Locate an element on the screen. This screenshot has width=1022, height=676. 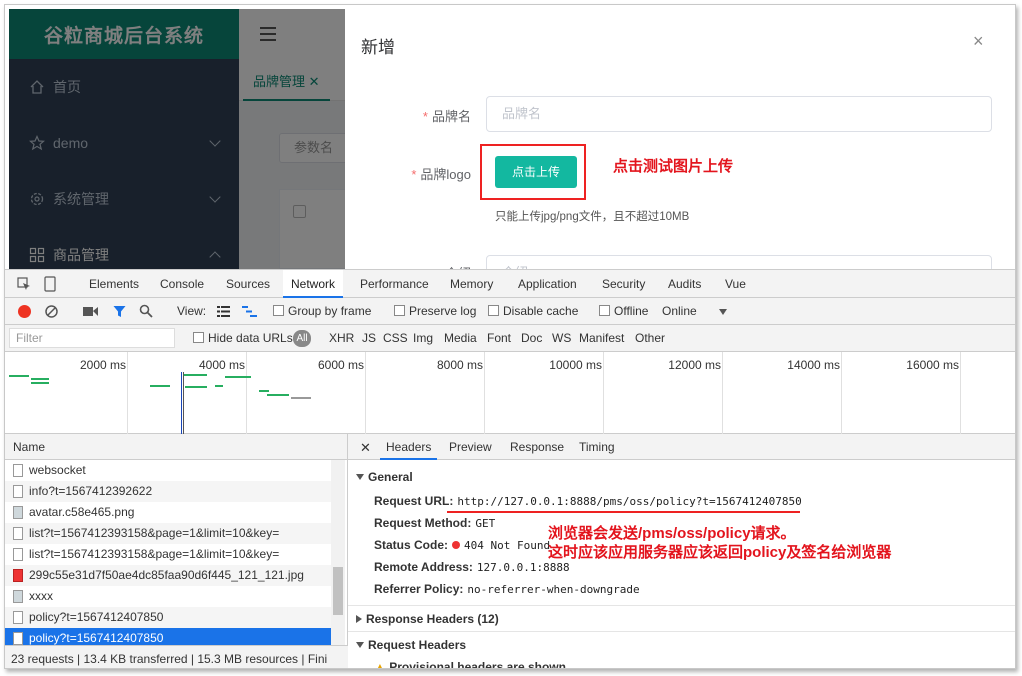
offline-checkbox: Offline is located at coordinates (623, 311).